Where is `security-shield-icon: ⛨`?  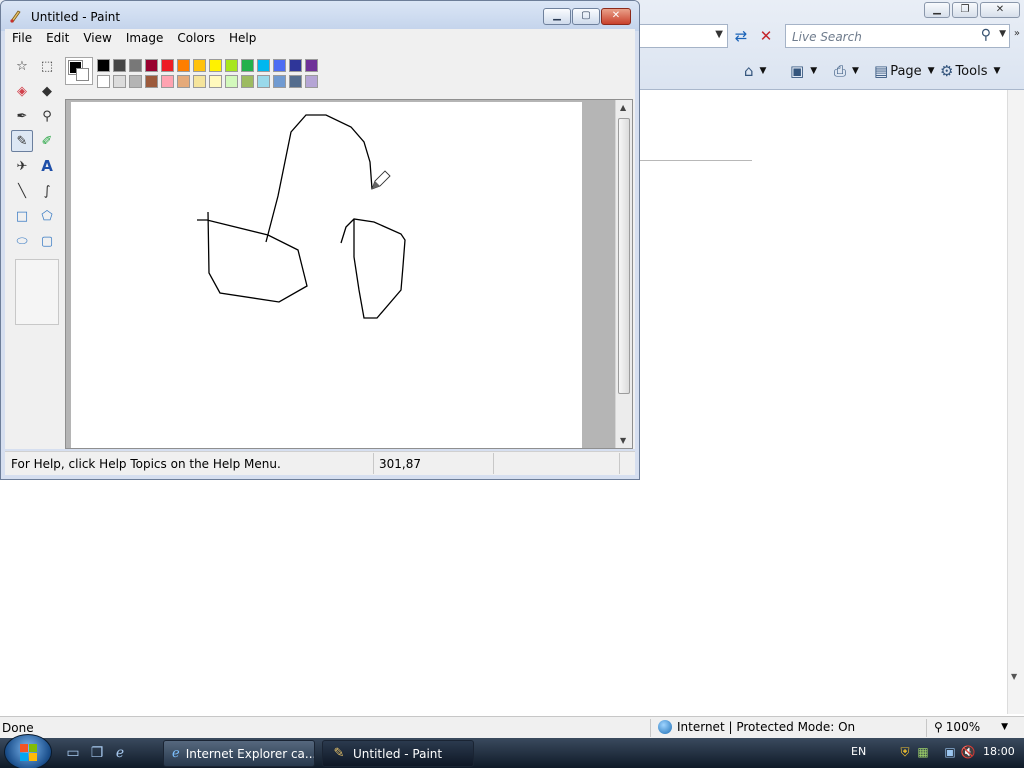 security-shield-icon: ⛨ is located at coordinates (905, 752).